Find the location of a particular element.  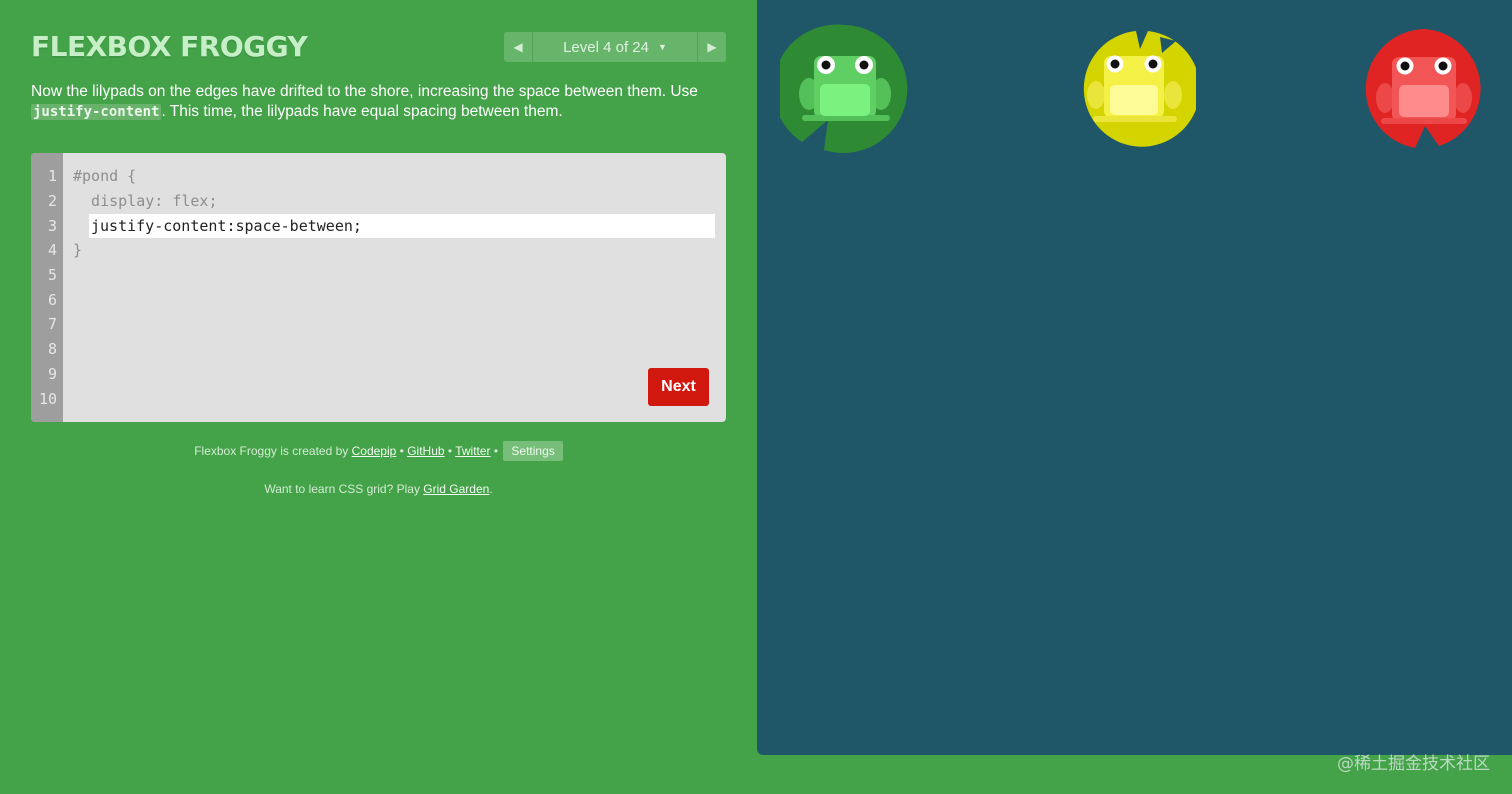

twitter-link: Twitter is located at coordinates (472, 451).